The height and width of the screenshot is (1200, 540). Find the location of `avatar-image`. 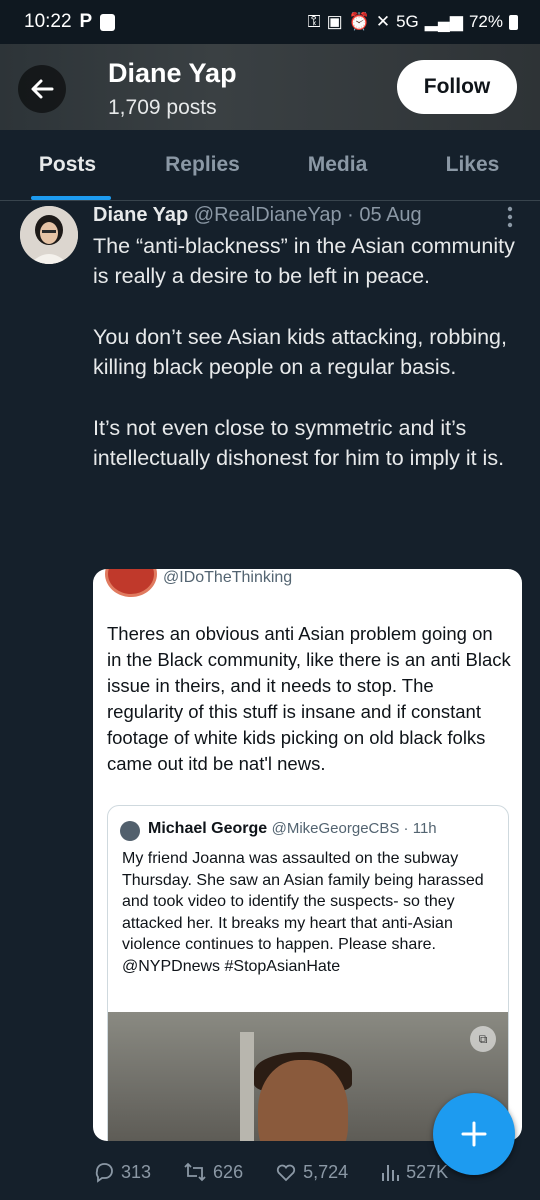

avatar-image is located at coordinates (49, 235).